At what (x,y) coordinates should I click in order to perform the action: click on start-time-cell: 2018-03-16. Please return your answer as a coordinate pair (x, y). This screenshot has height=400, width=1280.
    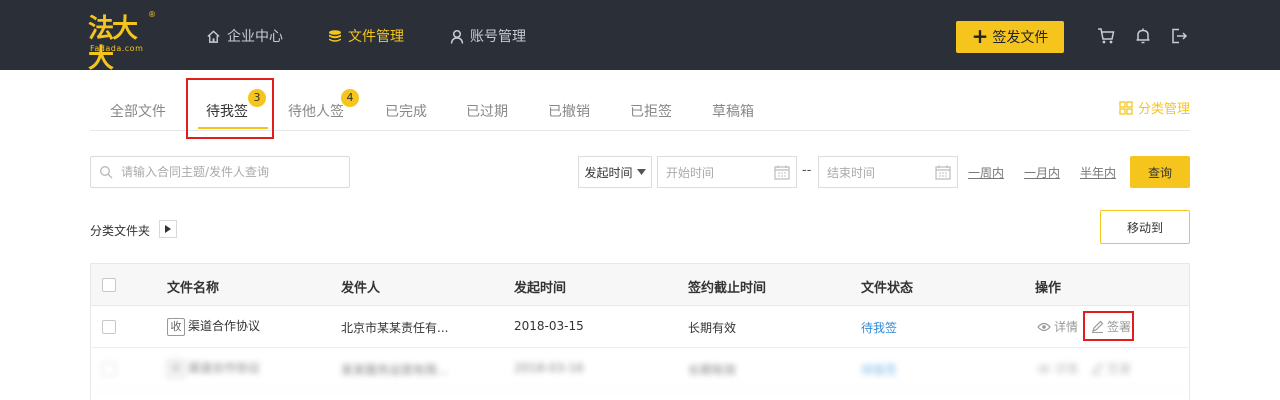
    Looking at the image, I should click on (549, 368).